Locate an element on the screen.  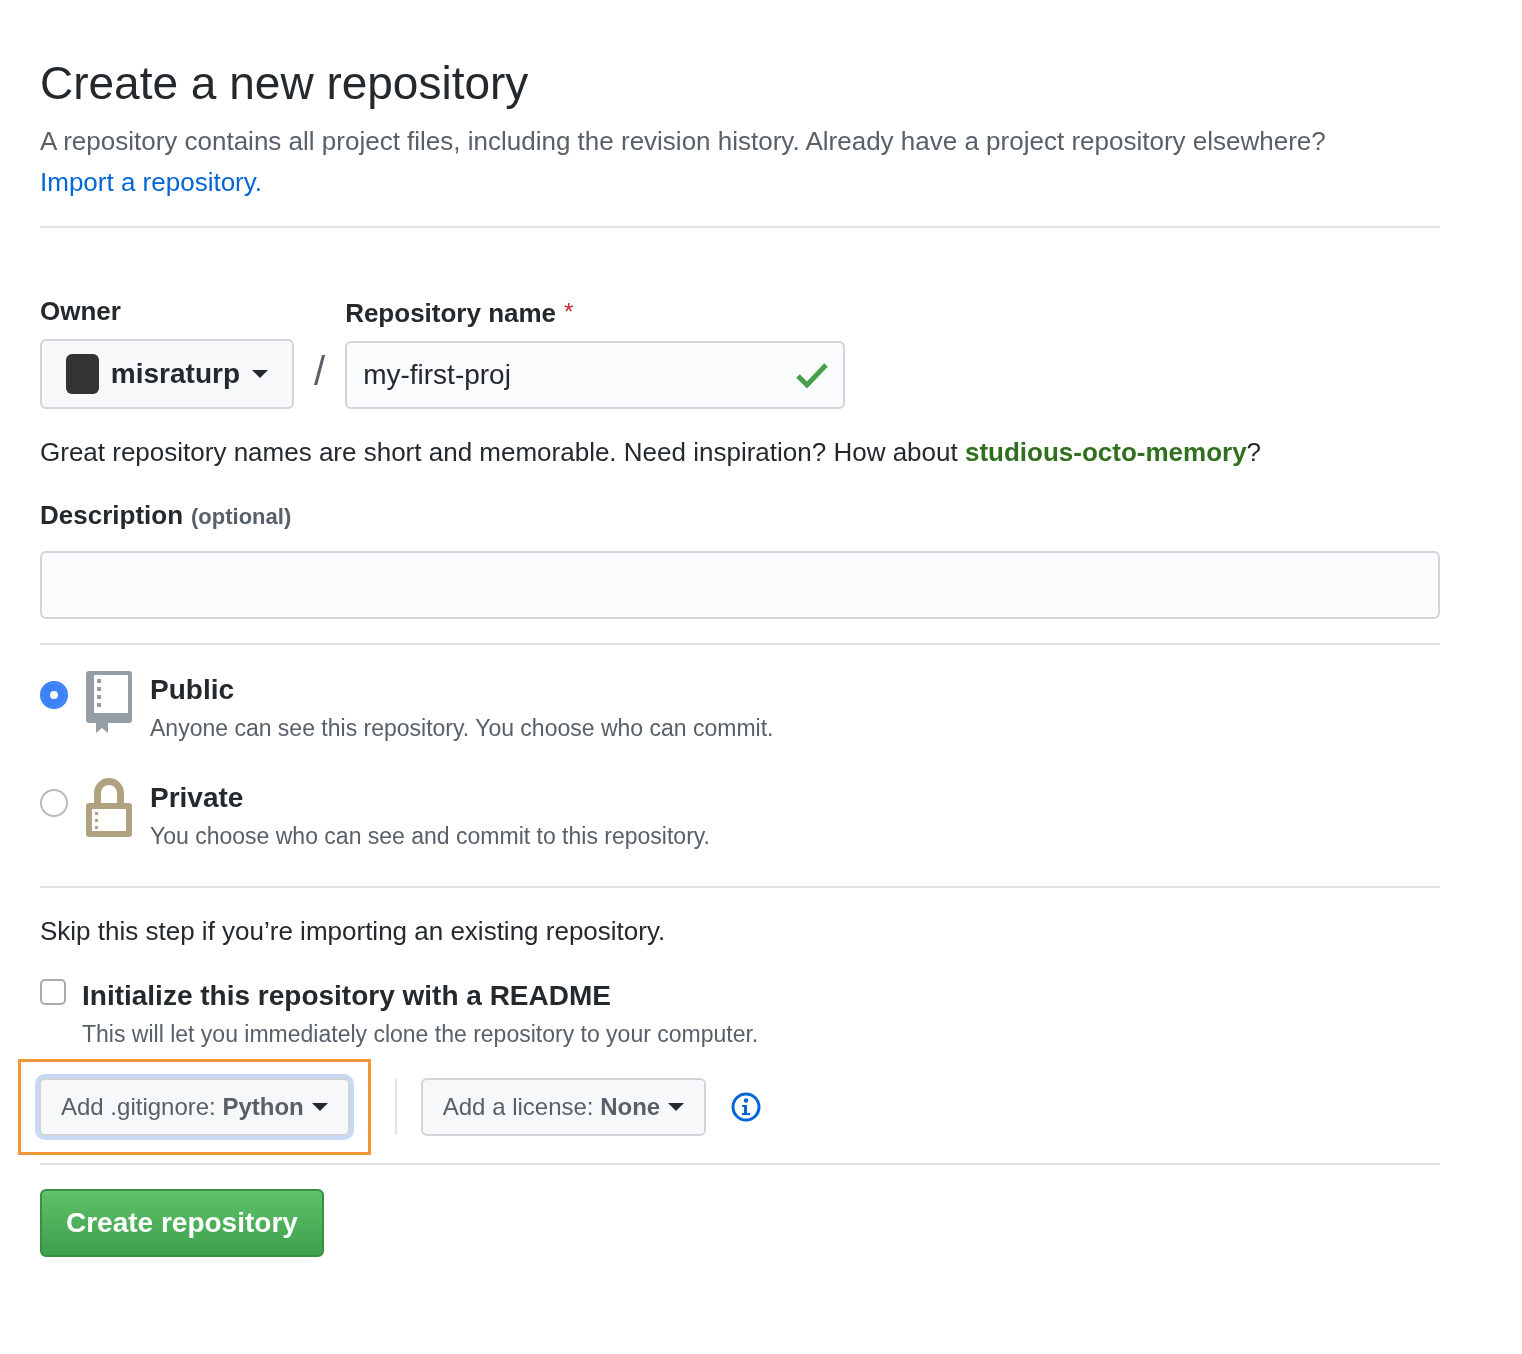
option-description: Anyone can see this repository. You choose who can commit. is located at coordinates (462, 728).